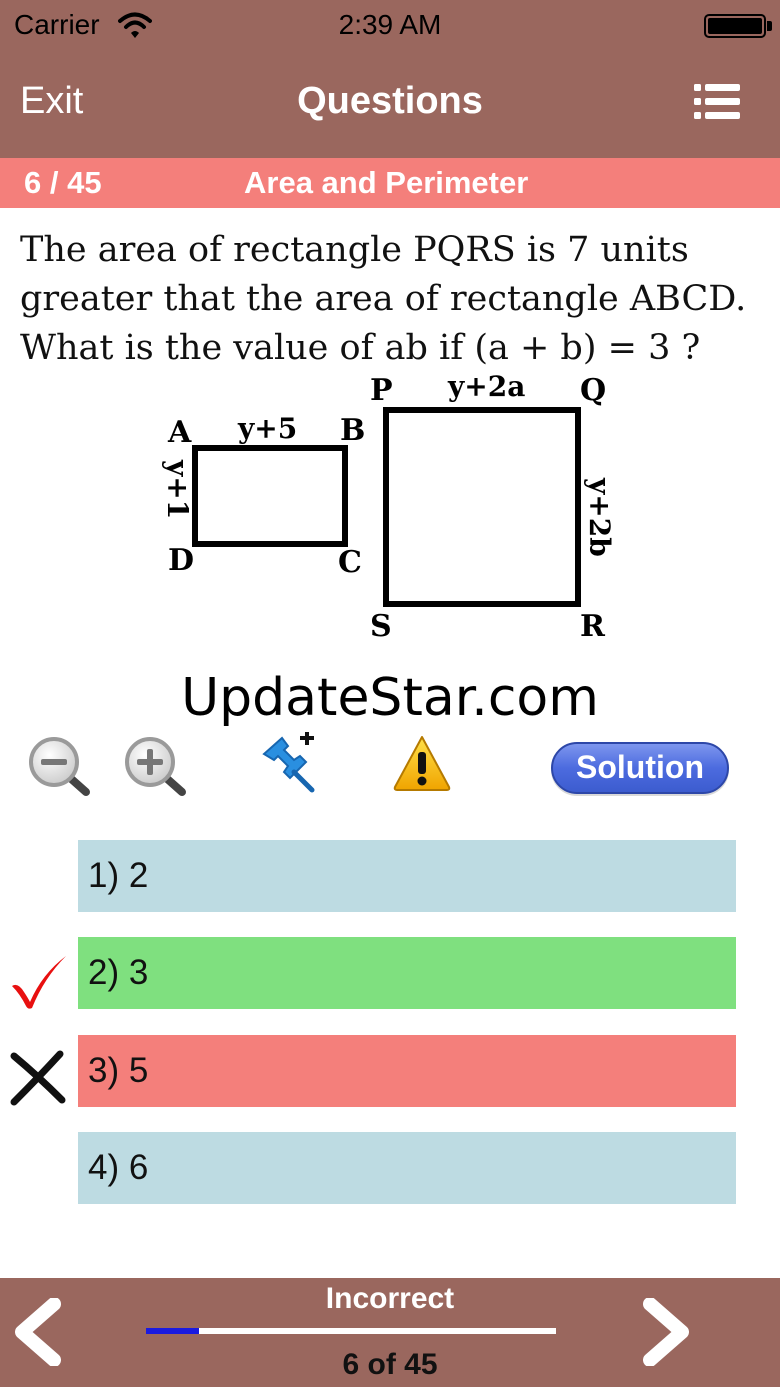 The height and width of the screenshot is (1387, 780). What do you see at coordinates (381, 390) in the screenshot?
I see `label-p: P` at bounding box center [381, 390].